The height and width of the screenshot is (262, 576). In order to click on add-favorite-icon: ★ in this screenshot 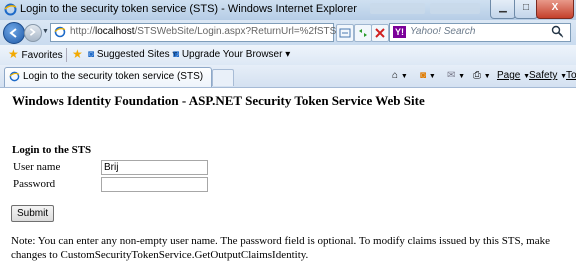, I will do `click(77, 54)`.